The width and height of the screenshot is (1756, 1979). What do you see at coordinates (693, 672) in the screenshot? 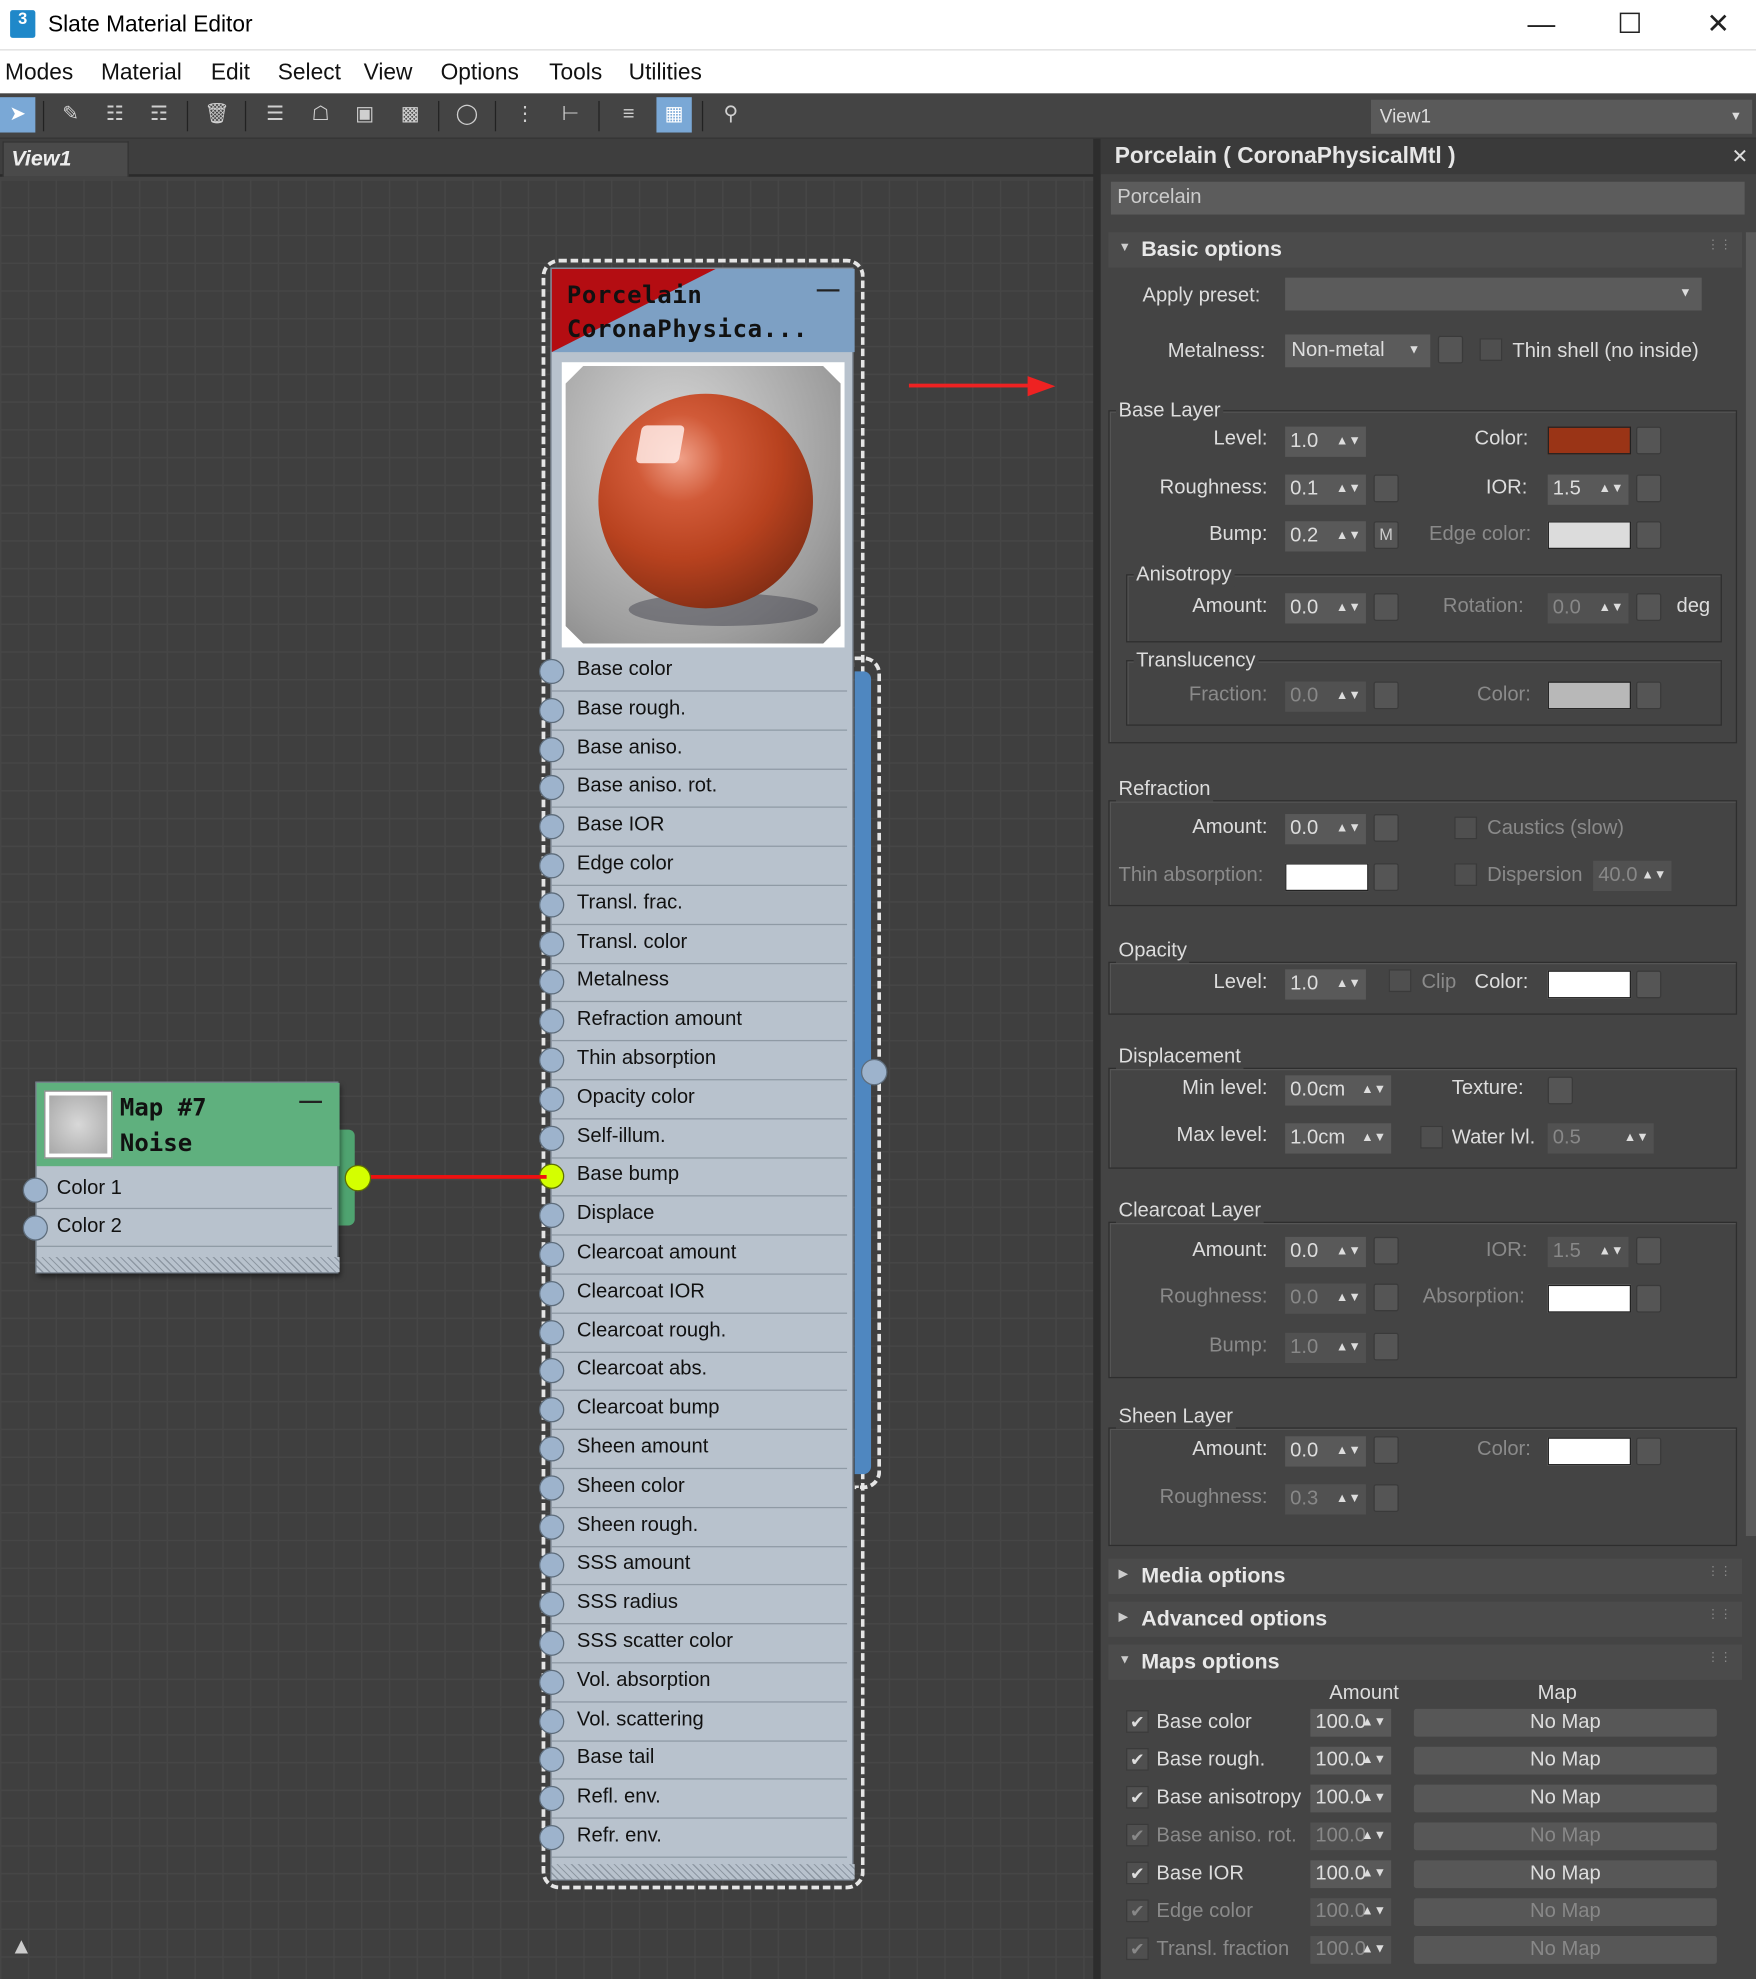
I see `material-slot: Base color` at bounding box center [693, 672].